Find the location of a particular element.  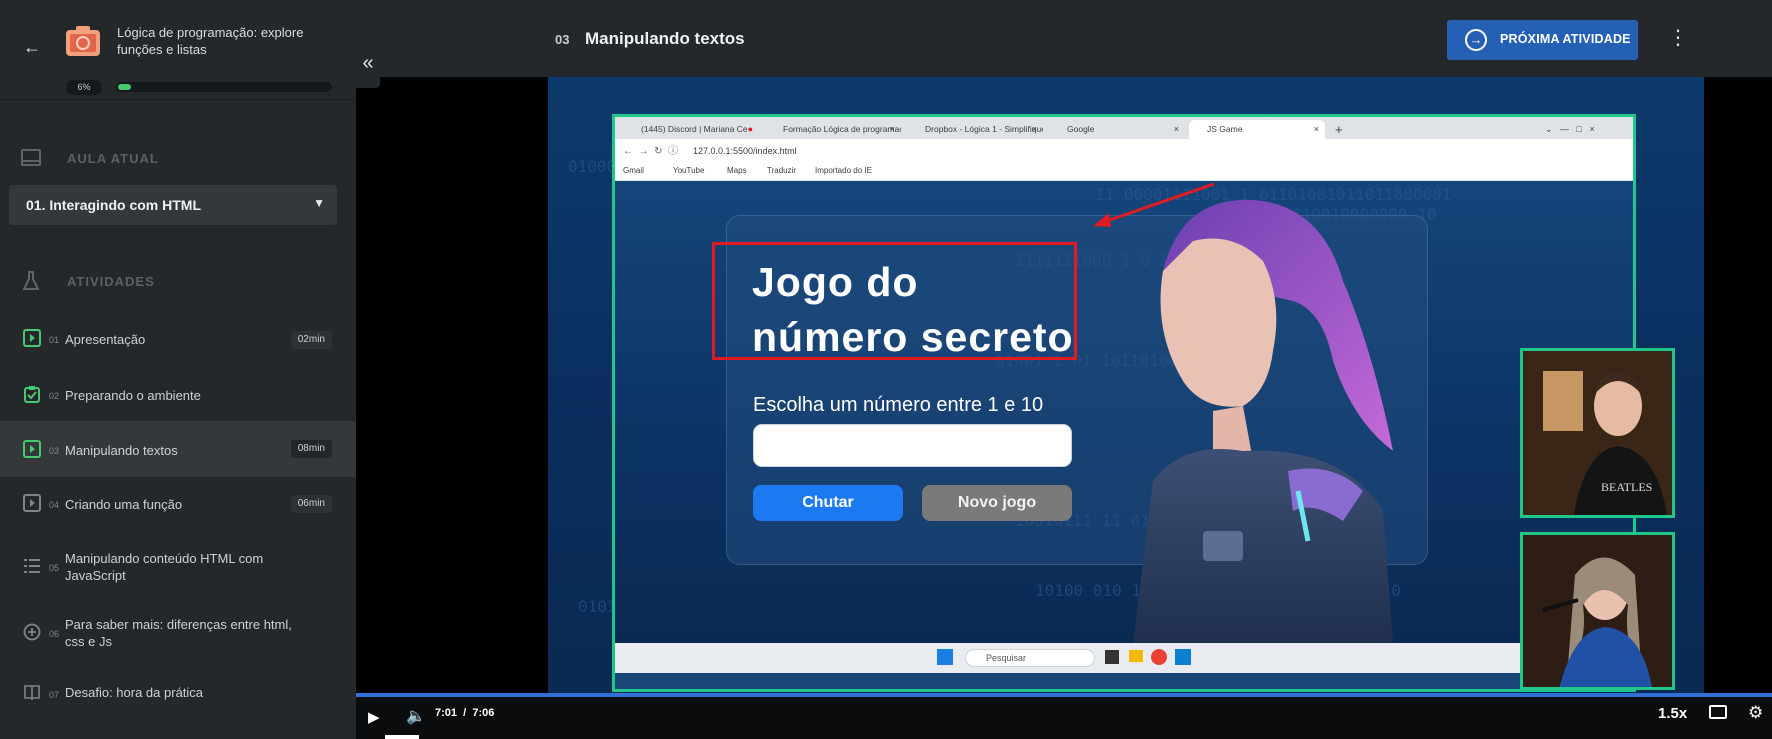

control-underline is located at coordinates (402, 737).